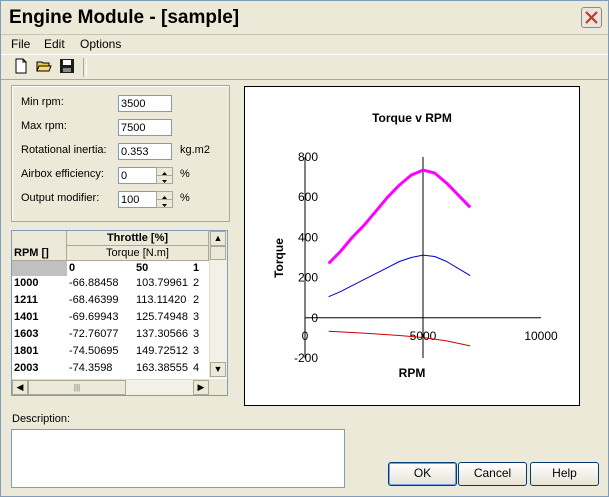  What do you see at coordinates (100, 368) in the screenshot?
I see `table-cell: -74.3598` at bounding box center [100, 368].